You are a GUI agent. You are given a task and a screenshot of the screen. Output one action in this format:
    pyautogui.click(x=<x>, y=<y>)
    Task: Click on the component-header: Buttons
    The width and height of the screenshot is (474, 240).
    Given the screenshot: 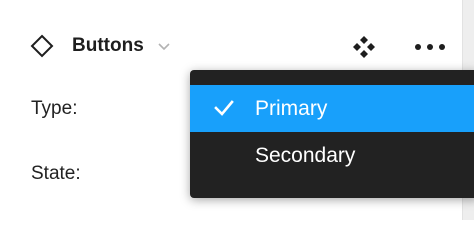 What is the action you would take?
    pyautogui.click(x=101, y=46)
    